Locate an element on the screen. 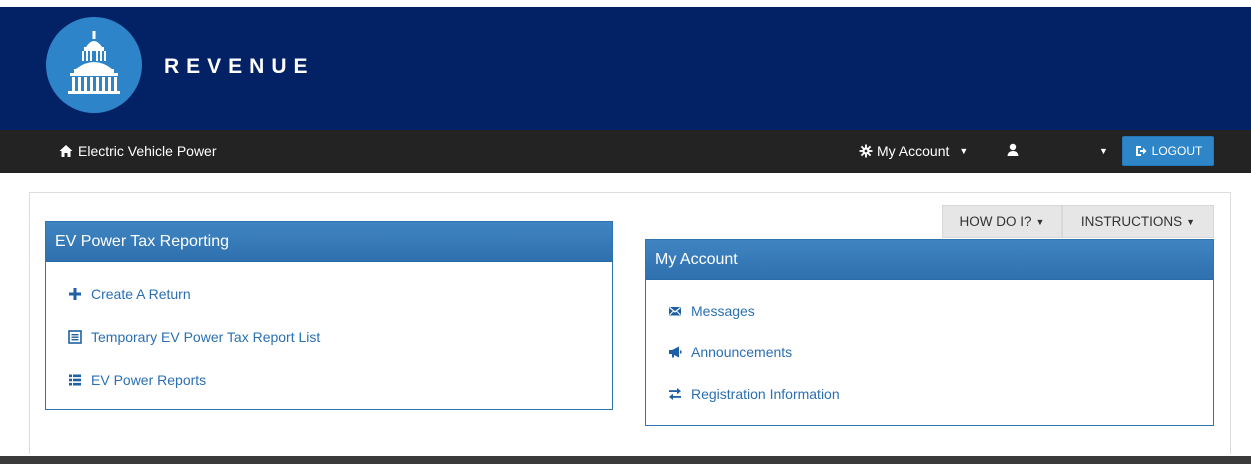 The height and width of the screenshot is (464, 1251). brand-title: REVENUE is located at coordinates (239, 66).